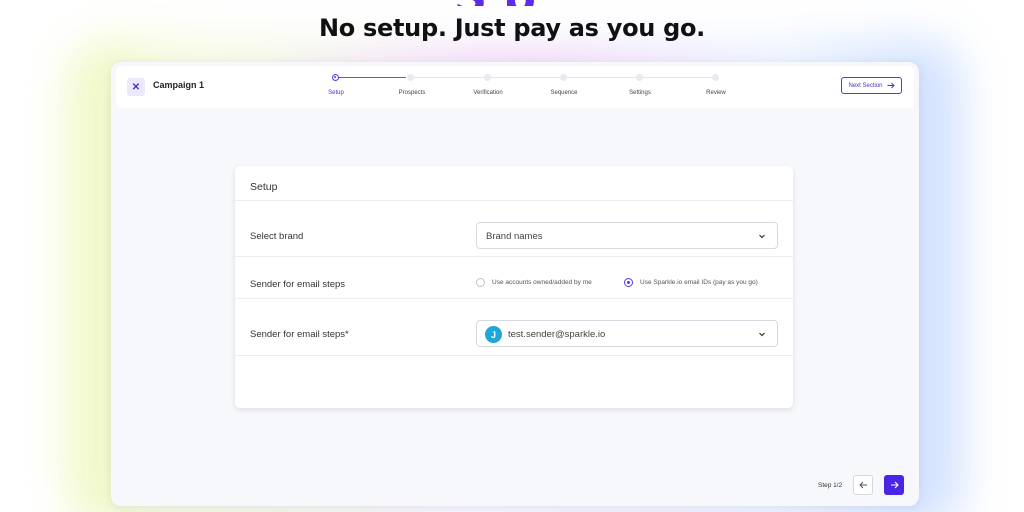 This screenshot has height=512, width=1024. I want to click on step-label-sequence: Sequence, so click(563, 93).